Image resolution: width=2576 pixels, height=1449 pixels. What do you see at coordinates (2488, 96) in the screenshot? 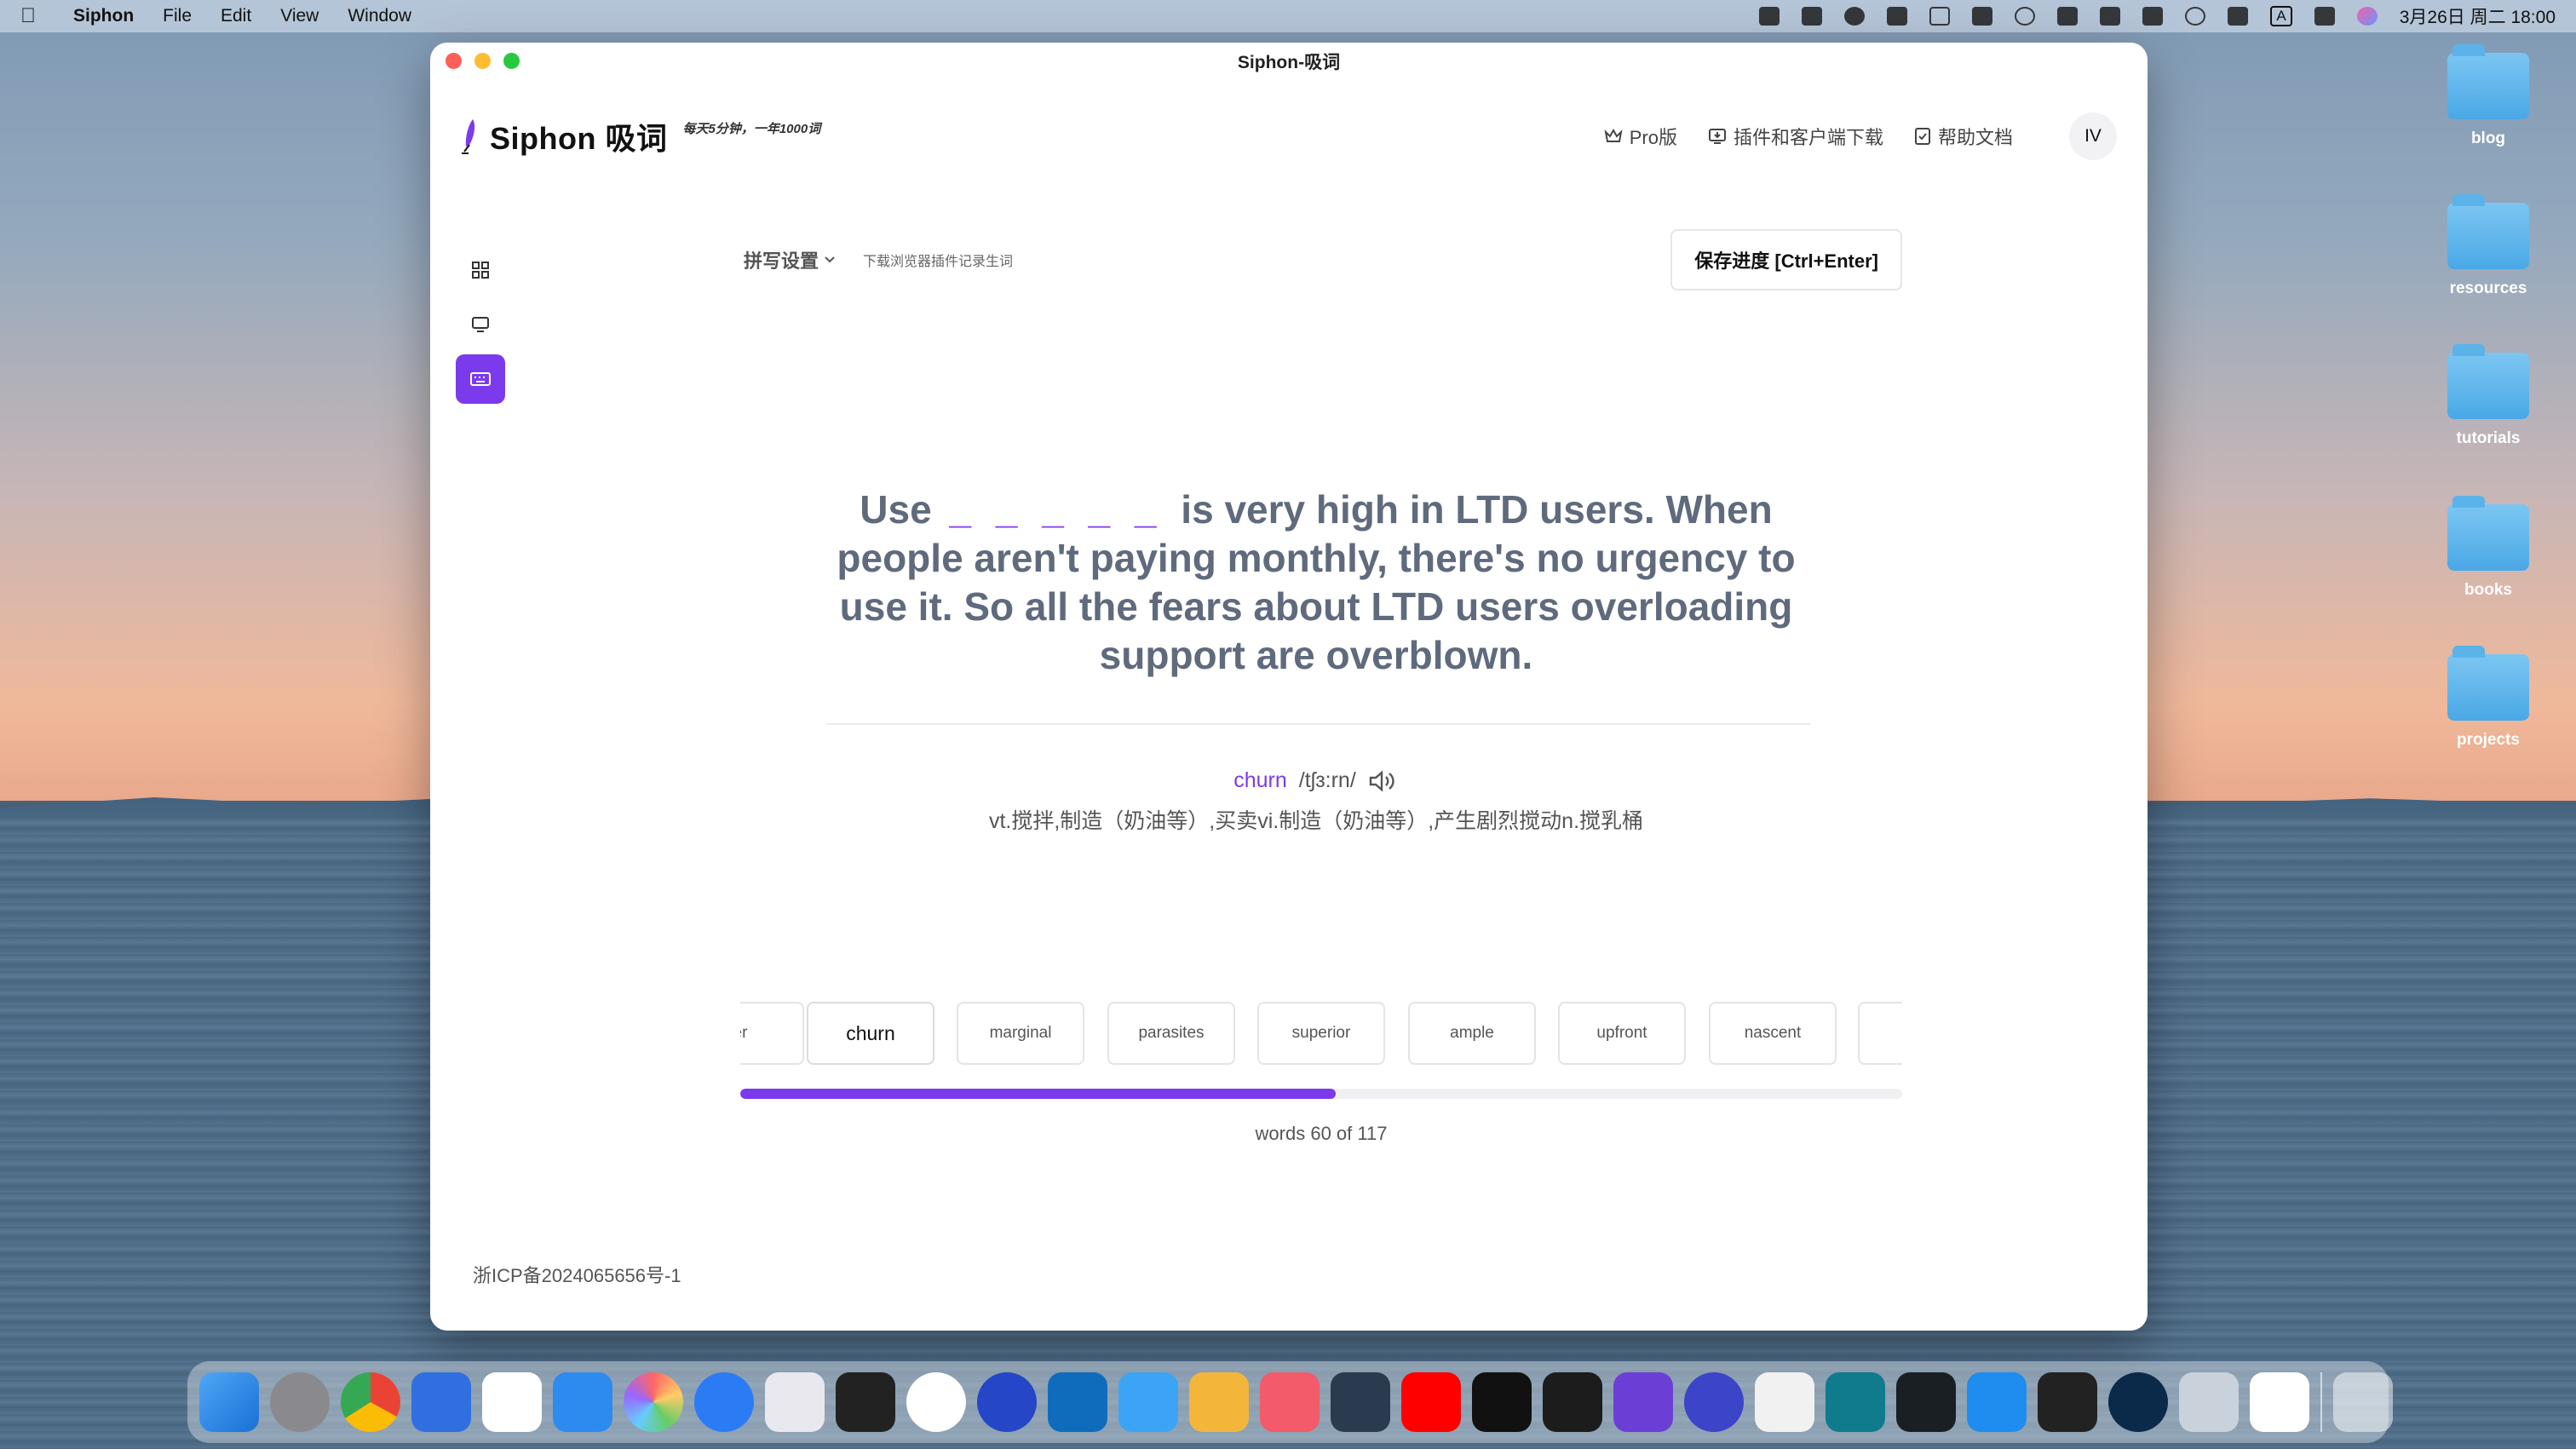
I see `desktop-folder-blog: blog` at bounding box center [2488, 96].